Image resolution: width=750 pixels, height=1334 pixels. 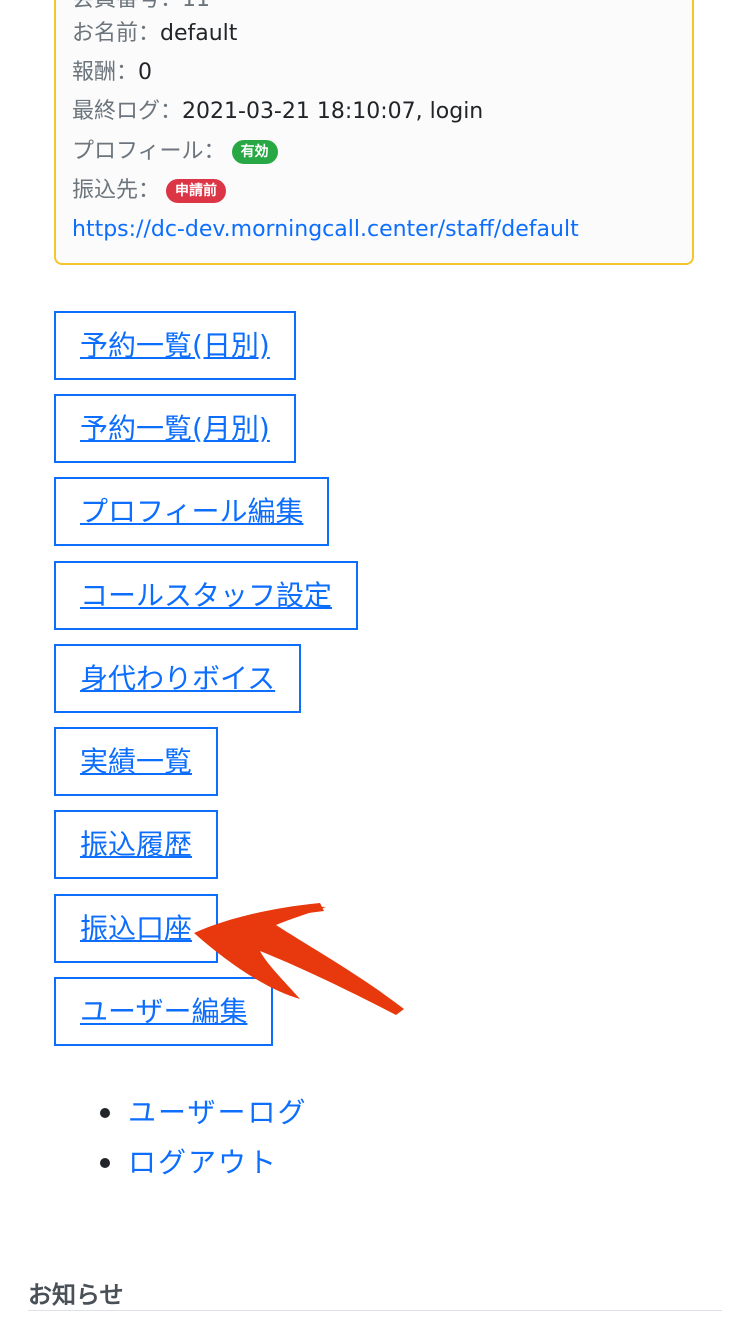 I want to click on reservations-monthly-button: 予約一覧(月別), so click(x=175, y=428).